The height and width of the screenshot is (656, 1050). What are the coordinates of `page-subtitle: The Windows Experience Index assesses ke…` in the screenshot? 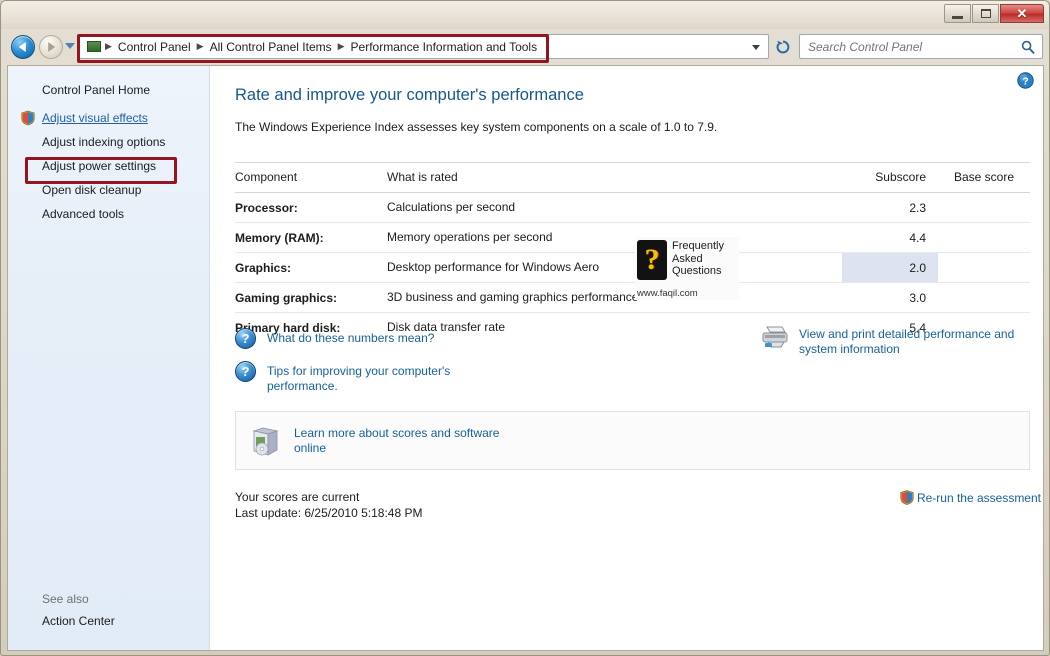 It's located at (476, 127).